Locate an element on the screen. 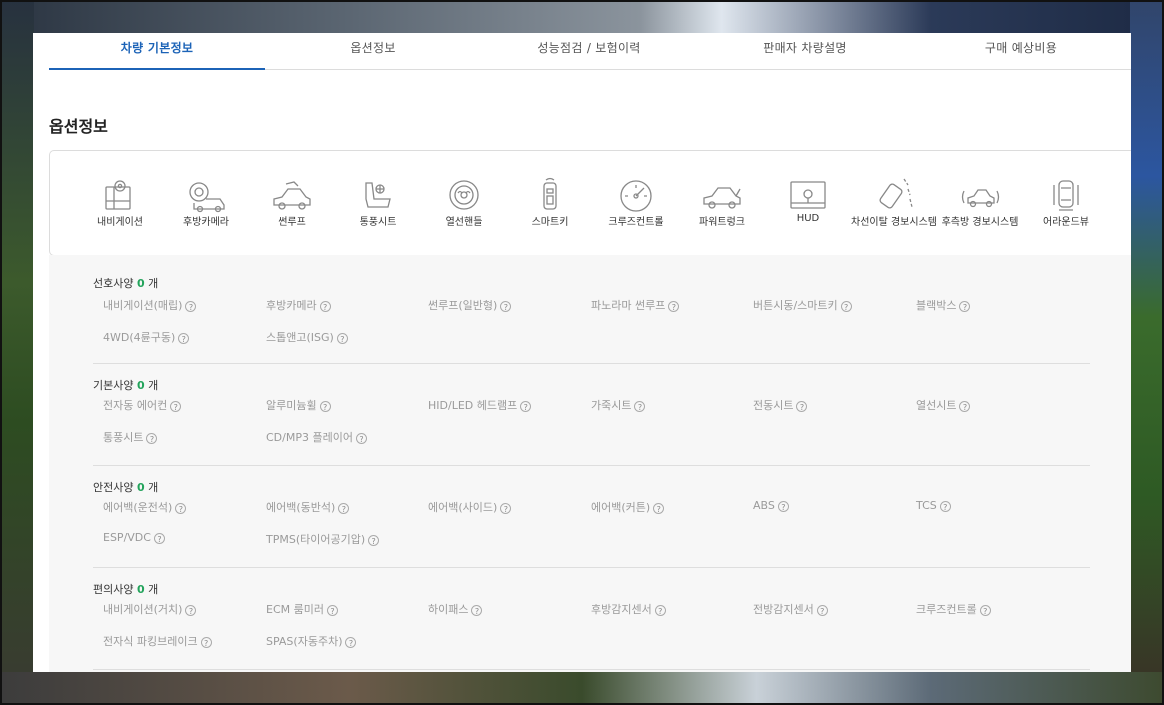 The image size is (1164, 705). option-icon-cruise-control: 크루즈컨트롤 is located at coordinates (636, 203).